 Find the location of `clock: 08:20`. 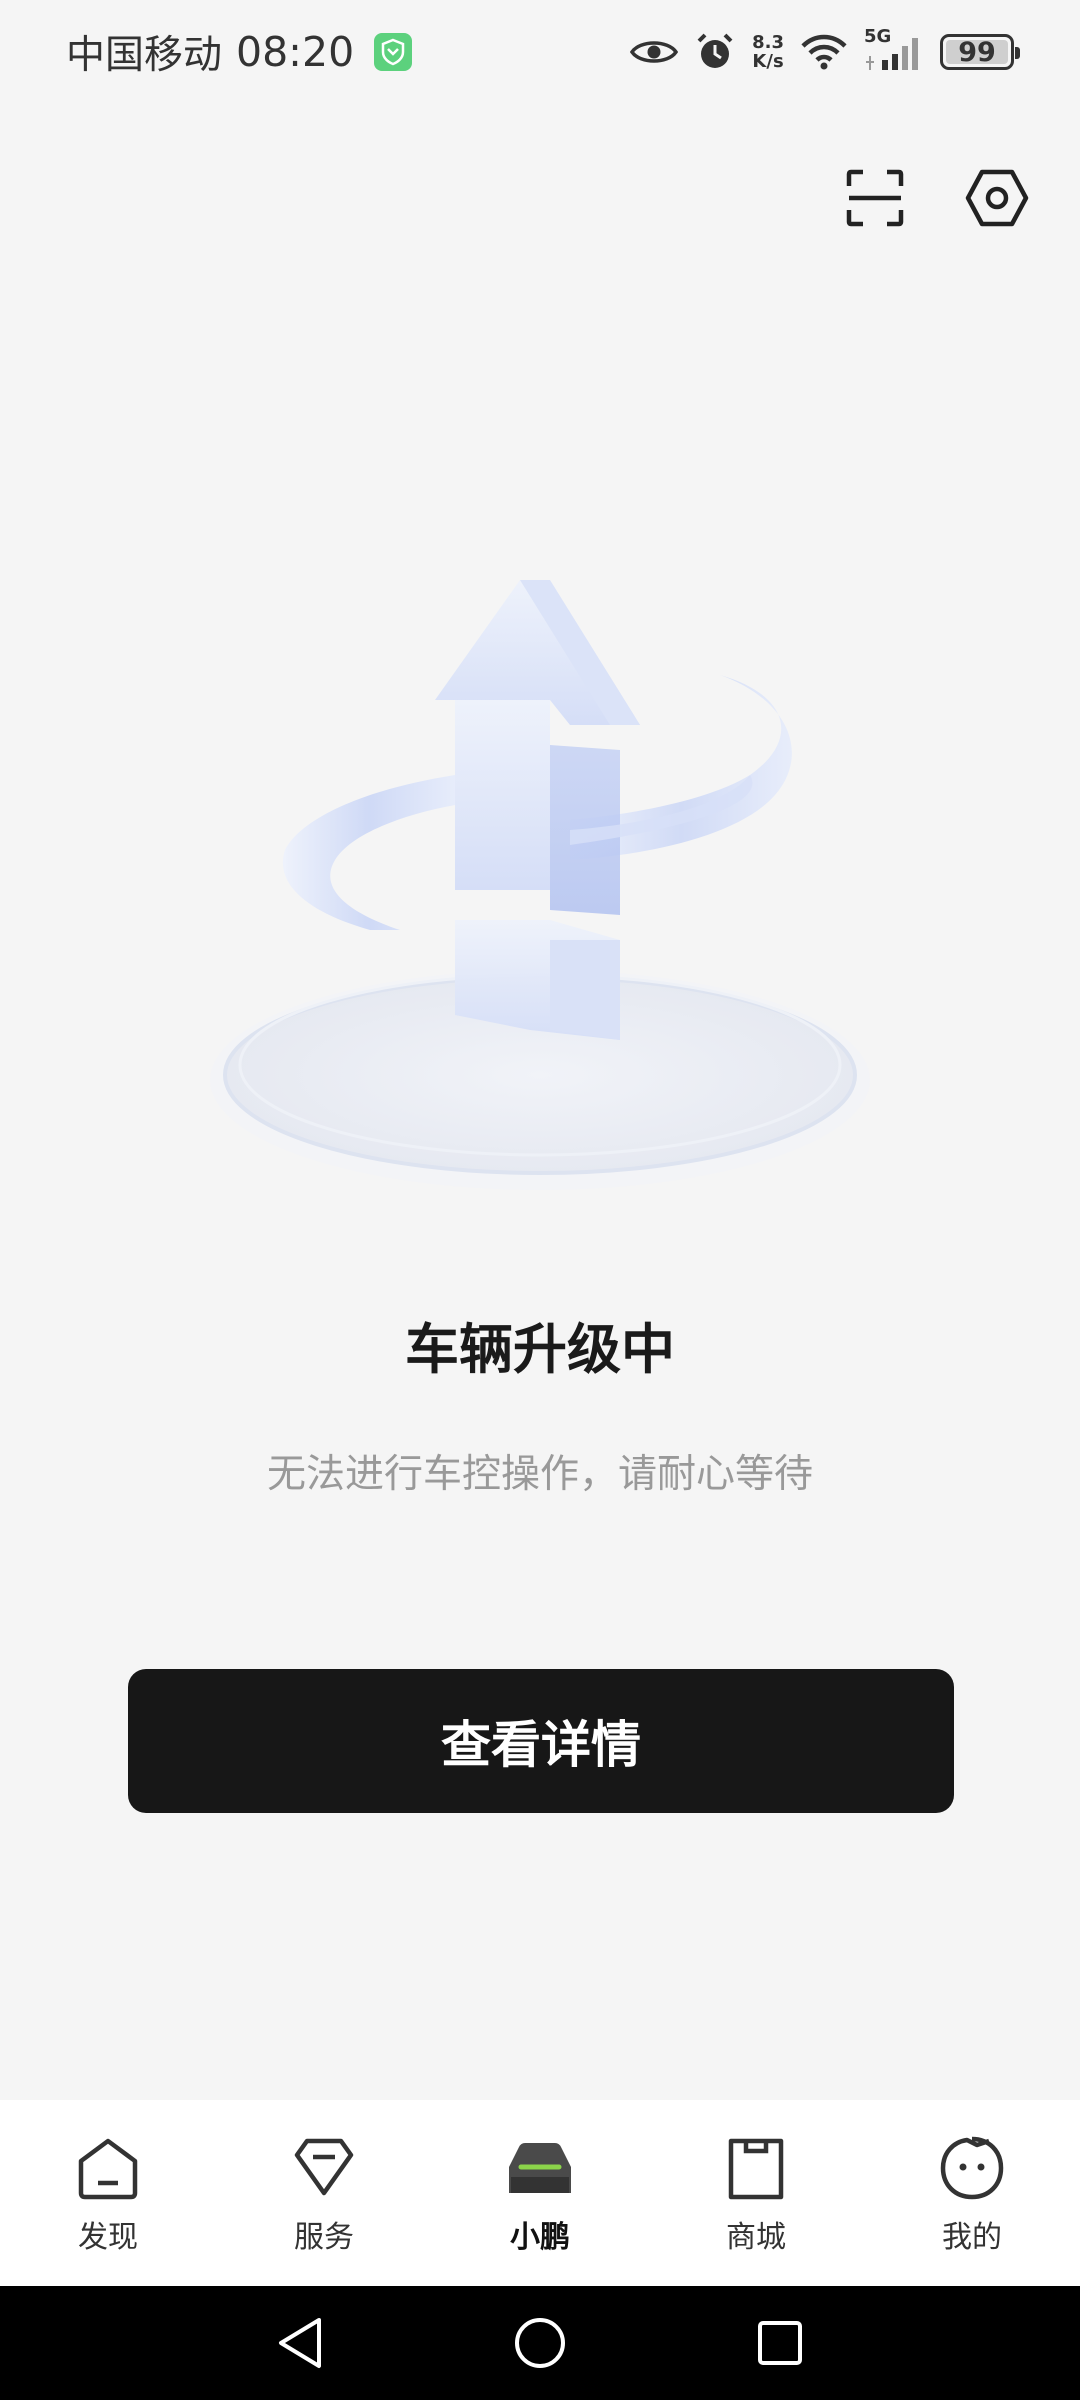

clock: 08:20 is located at coordinates (295, 52).